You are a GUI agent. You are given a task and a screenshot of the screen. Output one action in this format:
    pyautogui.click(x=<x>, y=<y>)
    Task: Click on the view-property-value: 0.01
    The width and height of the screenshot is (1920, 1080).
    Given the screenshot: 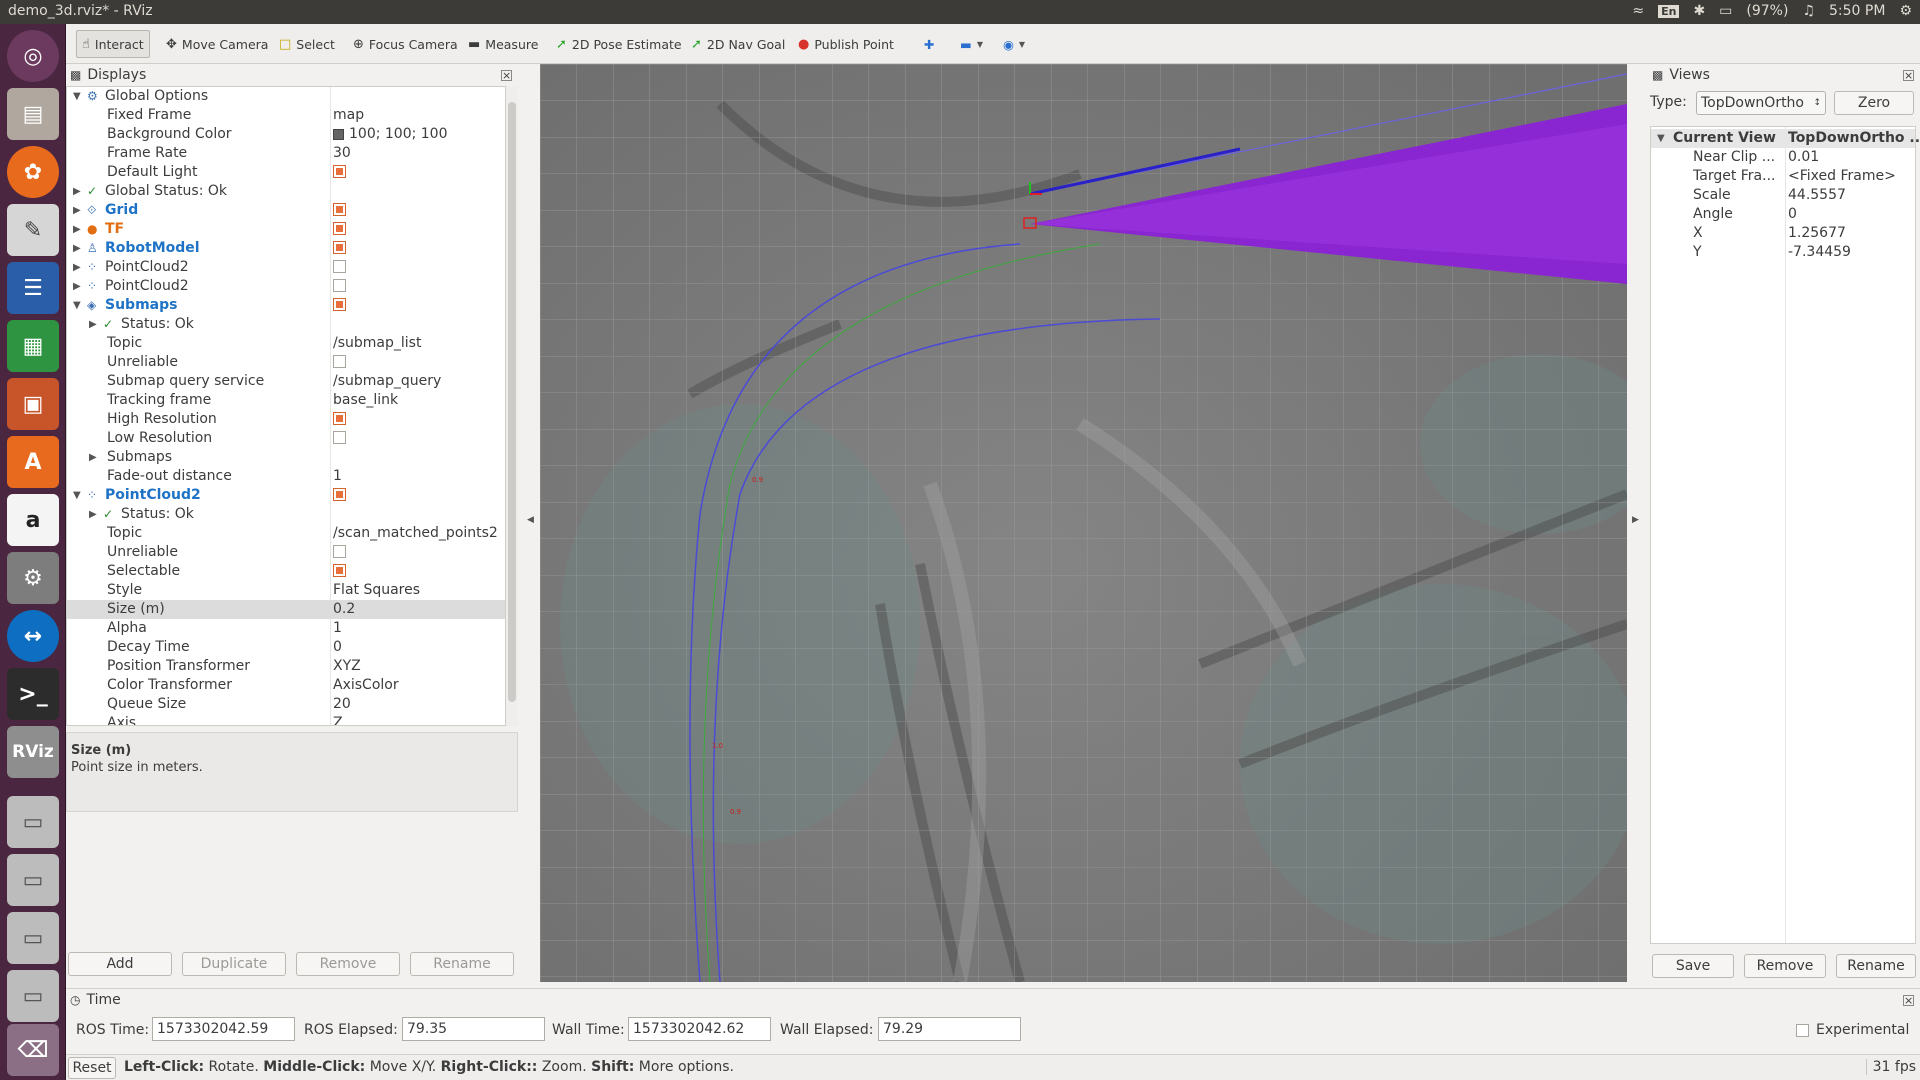 What is the action you would take?
    pyautogui.click(x=1803, y=157)
    